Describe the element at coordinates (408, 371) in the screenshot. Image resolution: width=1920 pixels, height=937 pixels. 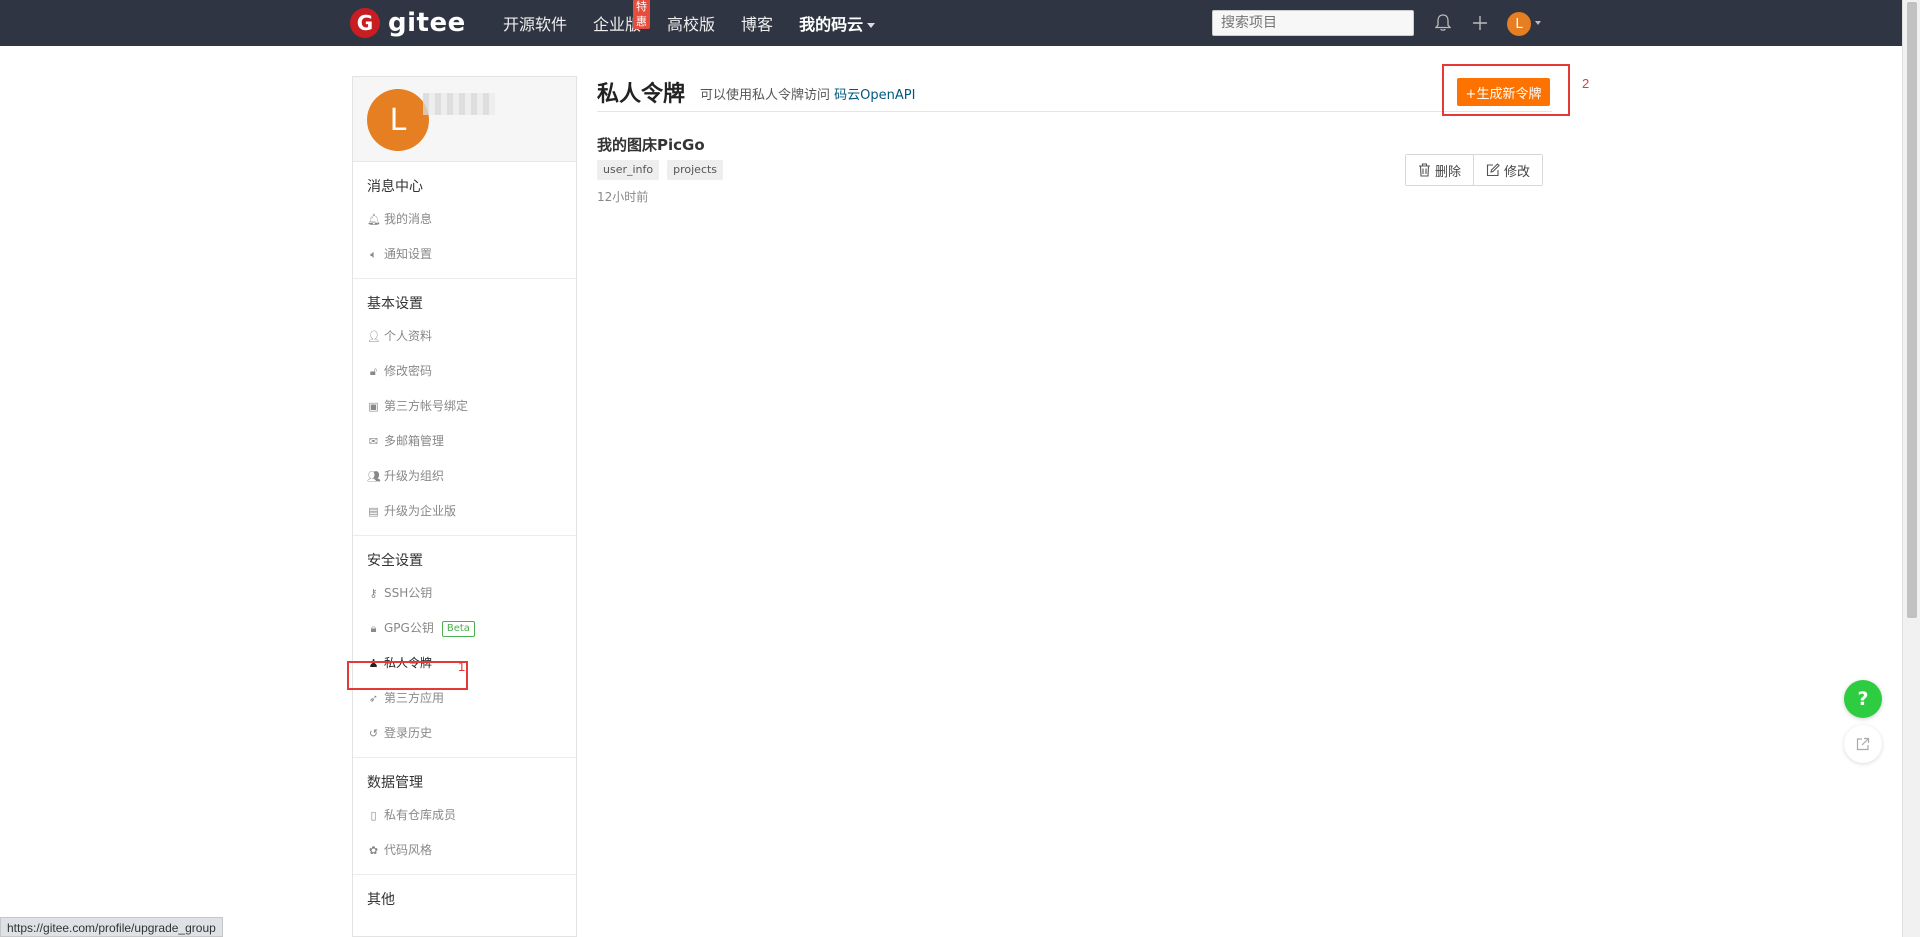
I see `sidebar-item-label: 修改密码` at that location.